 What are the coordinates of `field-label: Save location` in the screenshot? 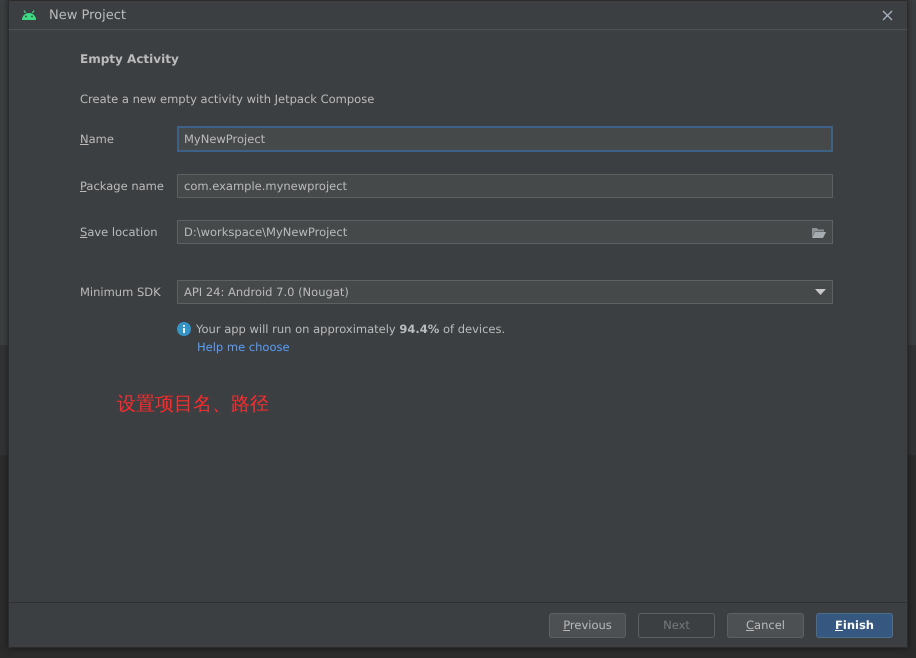 It's located at (119, 232).